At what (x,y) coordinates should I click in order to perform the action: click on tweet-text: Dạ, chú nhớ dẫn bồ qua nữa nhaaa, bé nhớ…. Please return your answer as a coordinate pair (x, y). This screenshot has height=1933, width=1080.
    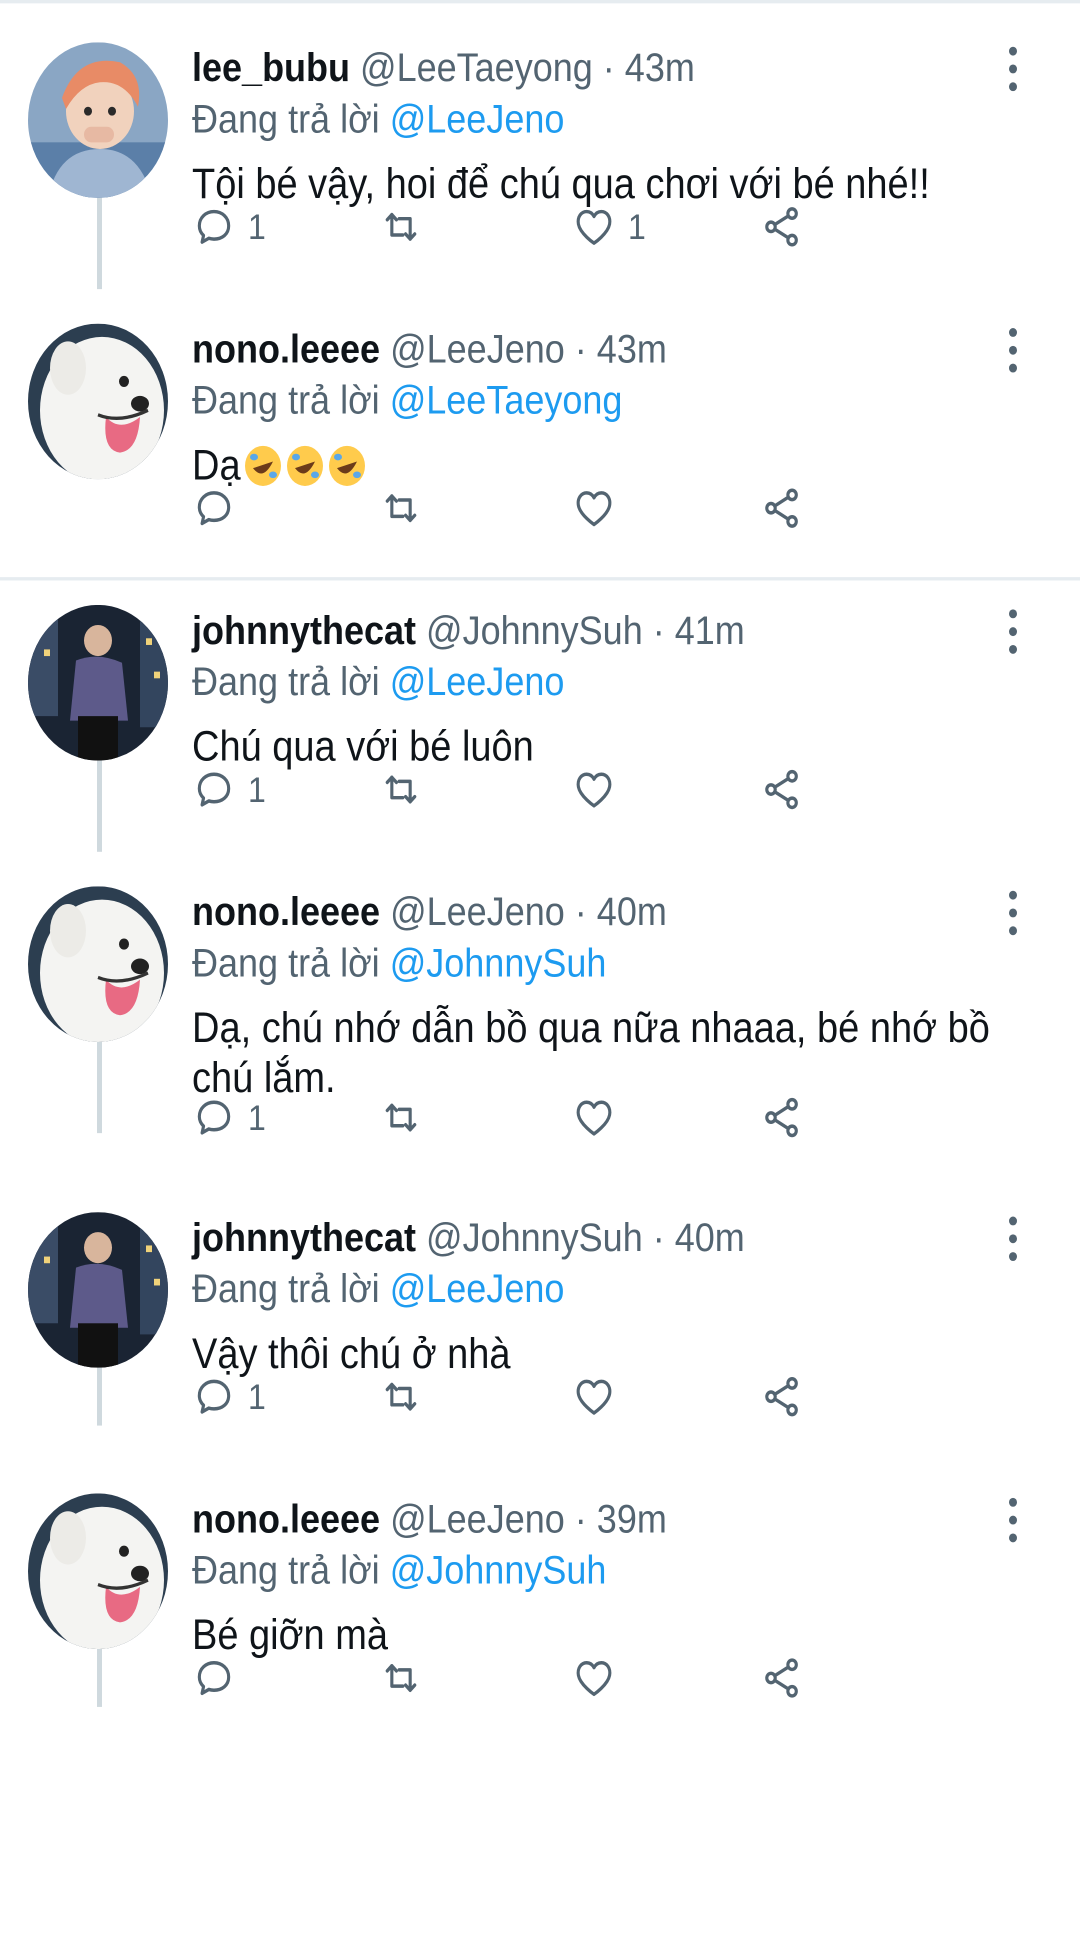
    Looking at the image, I should click on (591, 1053).